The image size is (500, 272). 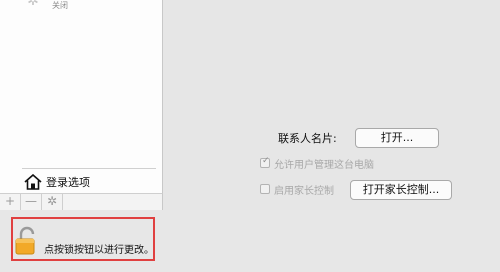 I want to click on allow-admin-option: ✓ 允许用户管理这台电脑, so click(x=317, y=163).